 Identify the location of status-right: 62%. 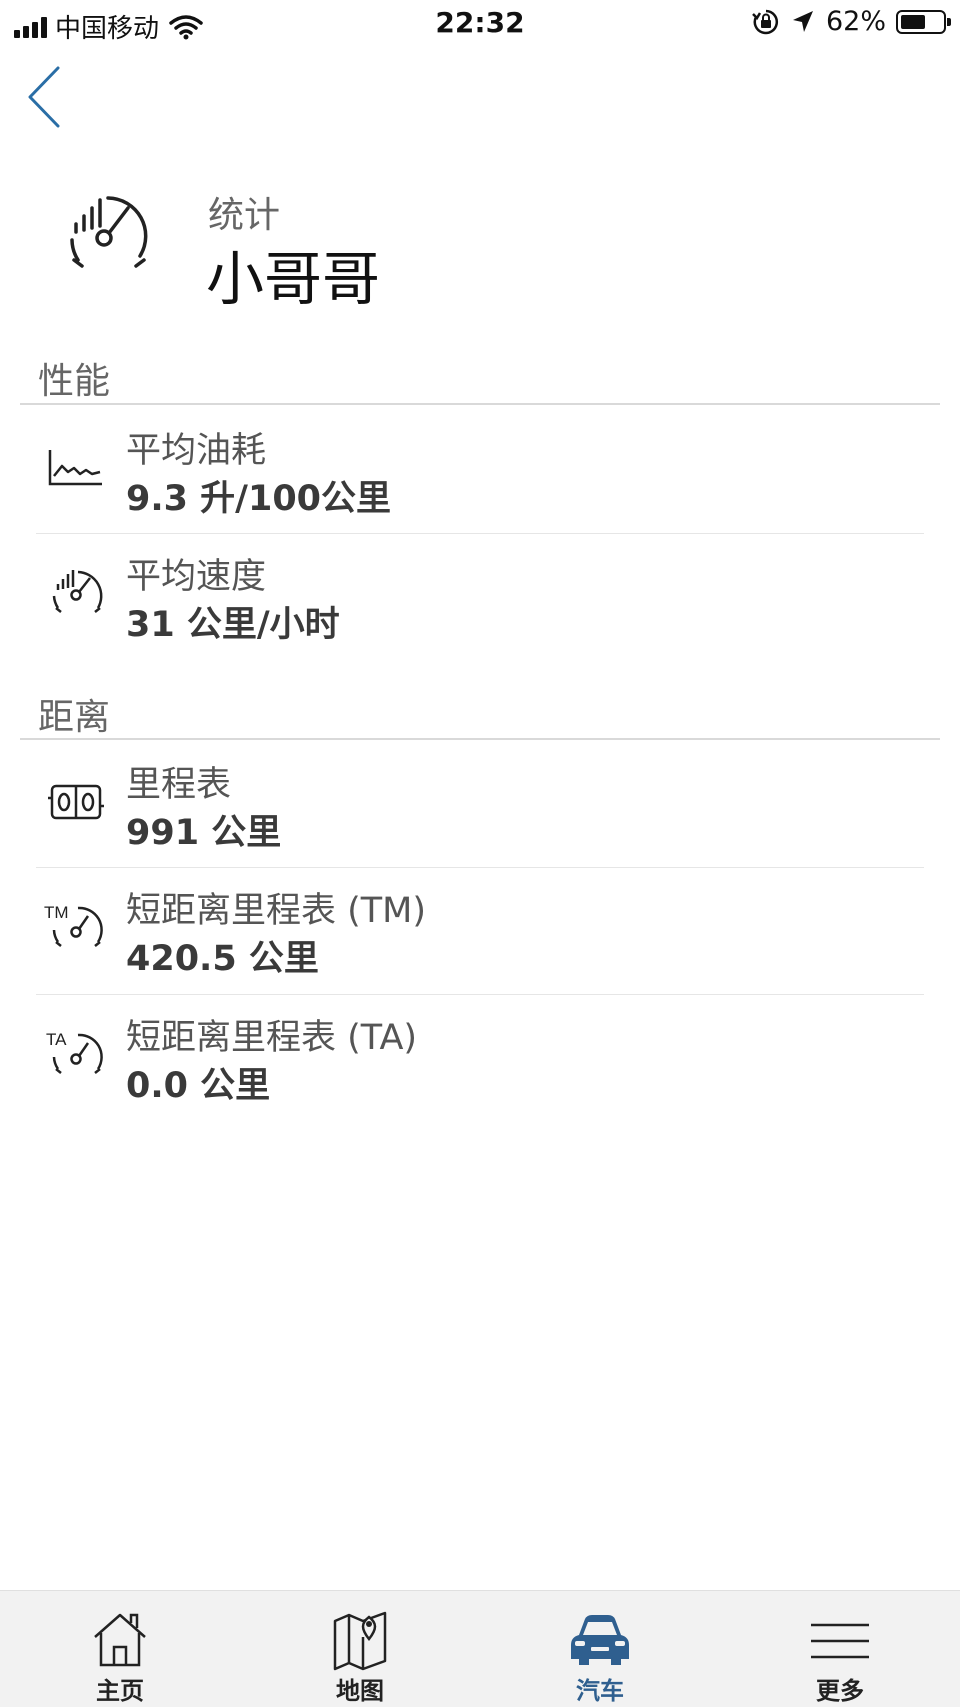
(851, 21).